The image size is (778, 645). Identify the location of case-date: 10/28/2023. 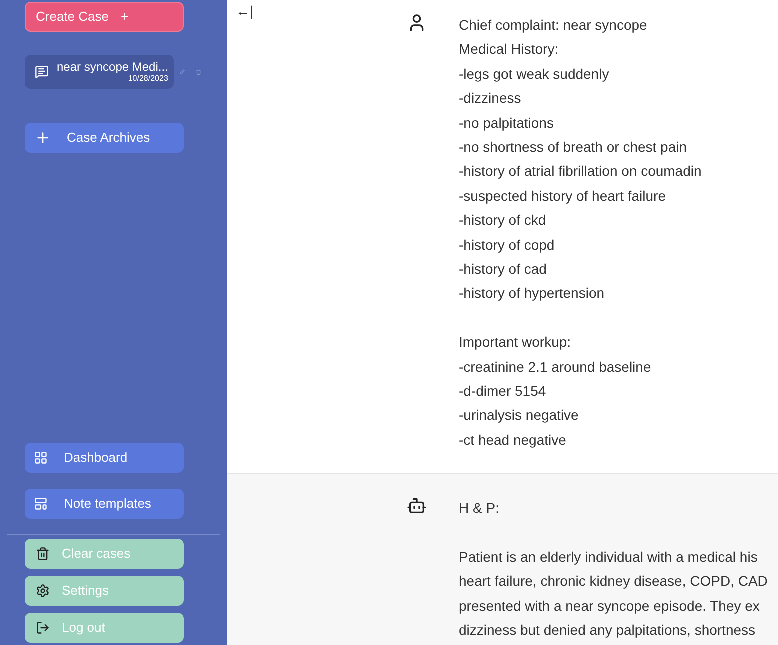
(148, 79).